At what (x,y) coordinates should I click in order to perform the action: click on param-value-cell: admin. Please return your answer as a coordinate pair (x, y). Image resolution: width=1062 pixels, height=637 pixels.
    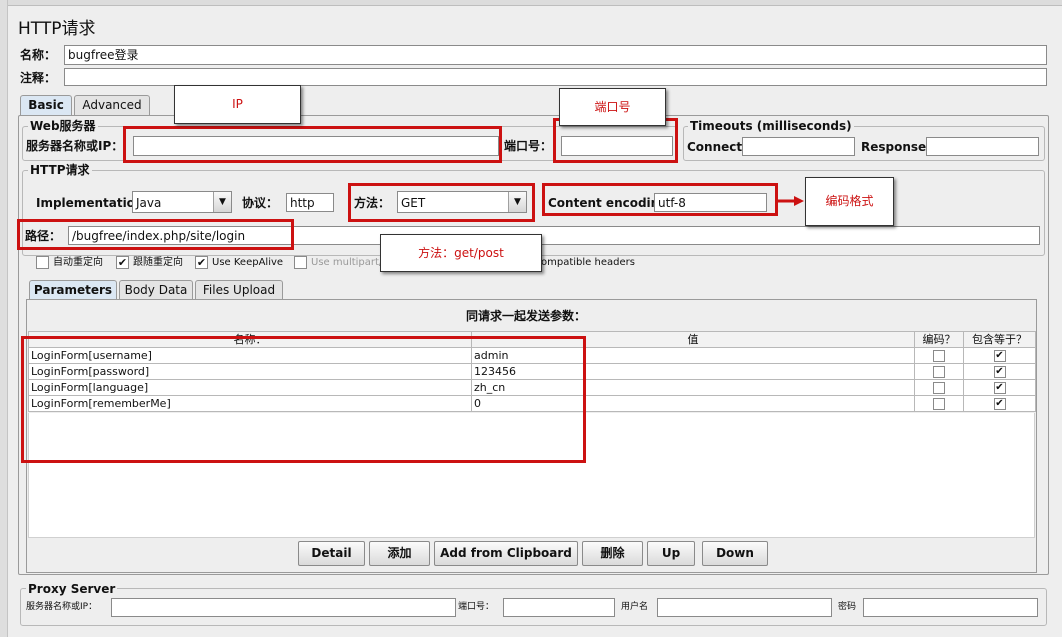
    Looking at the image, I should click on (693, 355).